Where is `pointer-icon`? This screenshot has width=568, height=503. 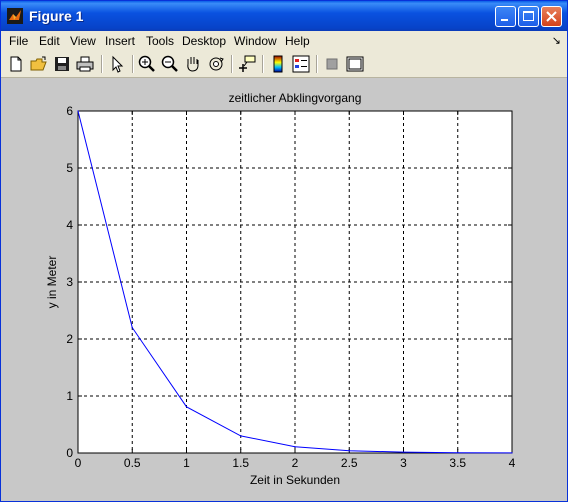 pointer-icon is located at coordinates (117, 64).